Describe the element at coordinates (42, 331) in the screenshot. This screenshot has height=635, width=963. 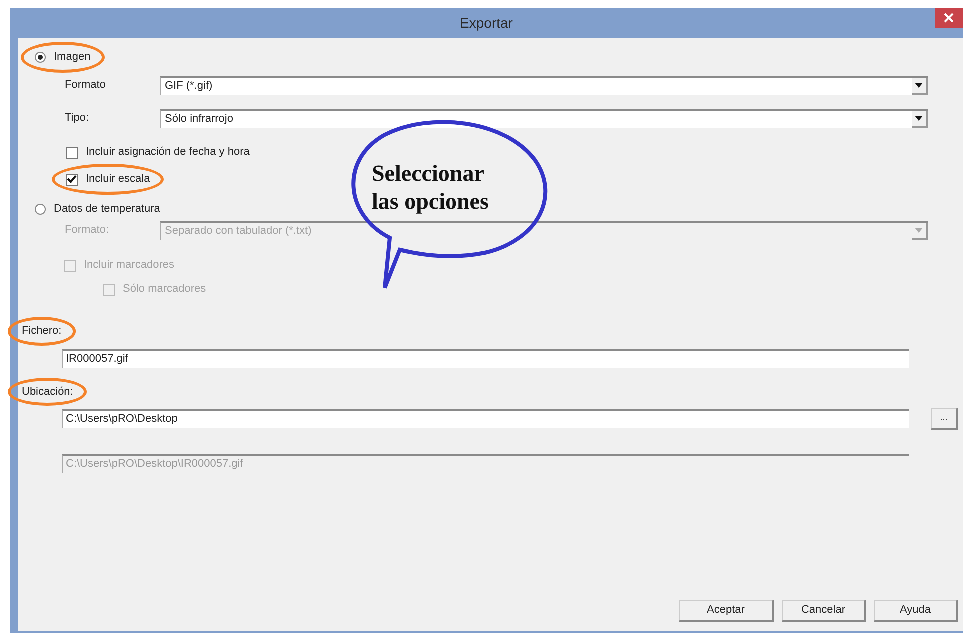
I see `field-label: Fichero:` at that location.